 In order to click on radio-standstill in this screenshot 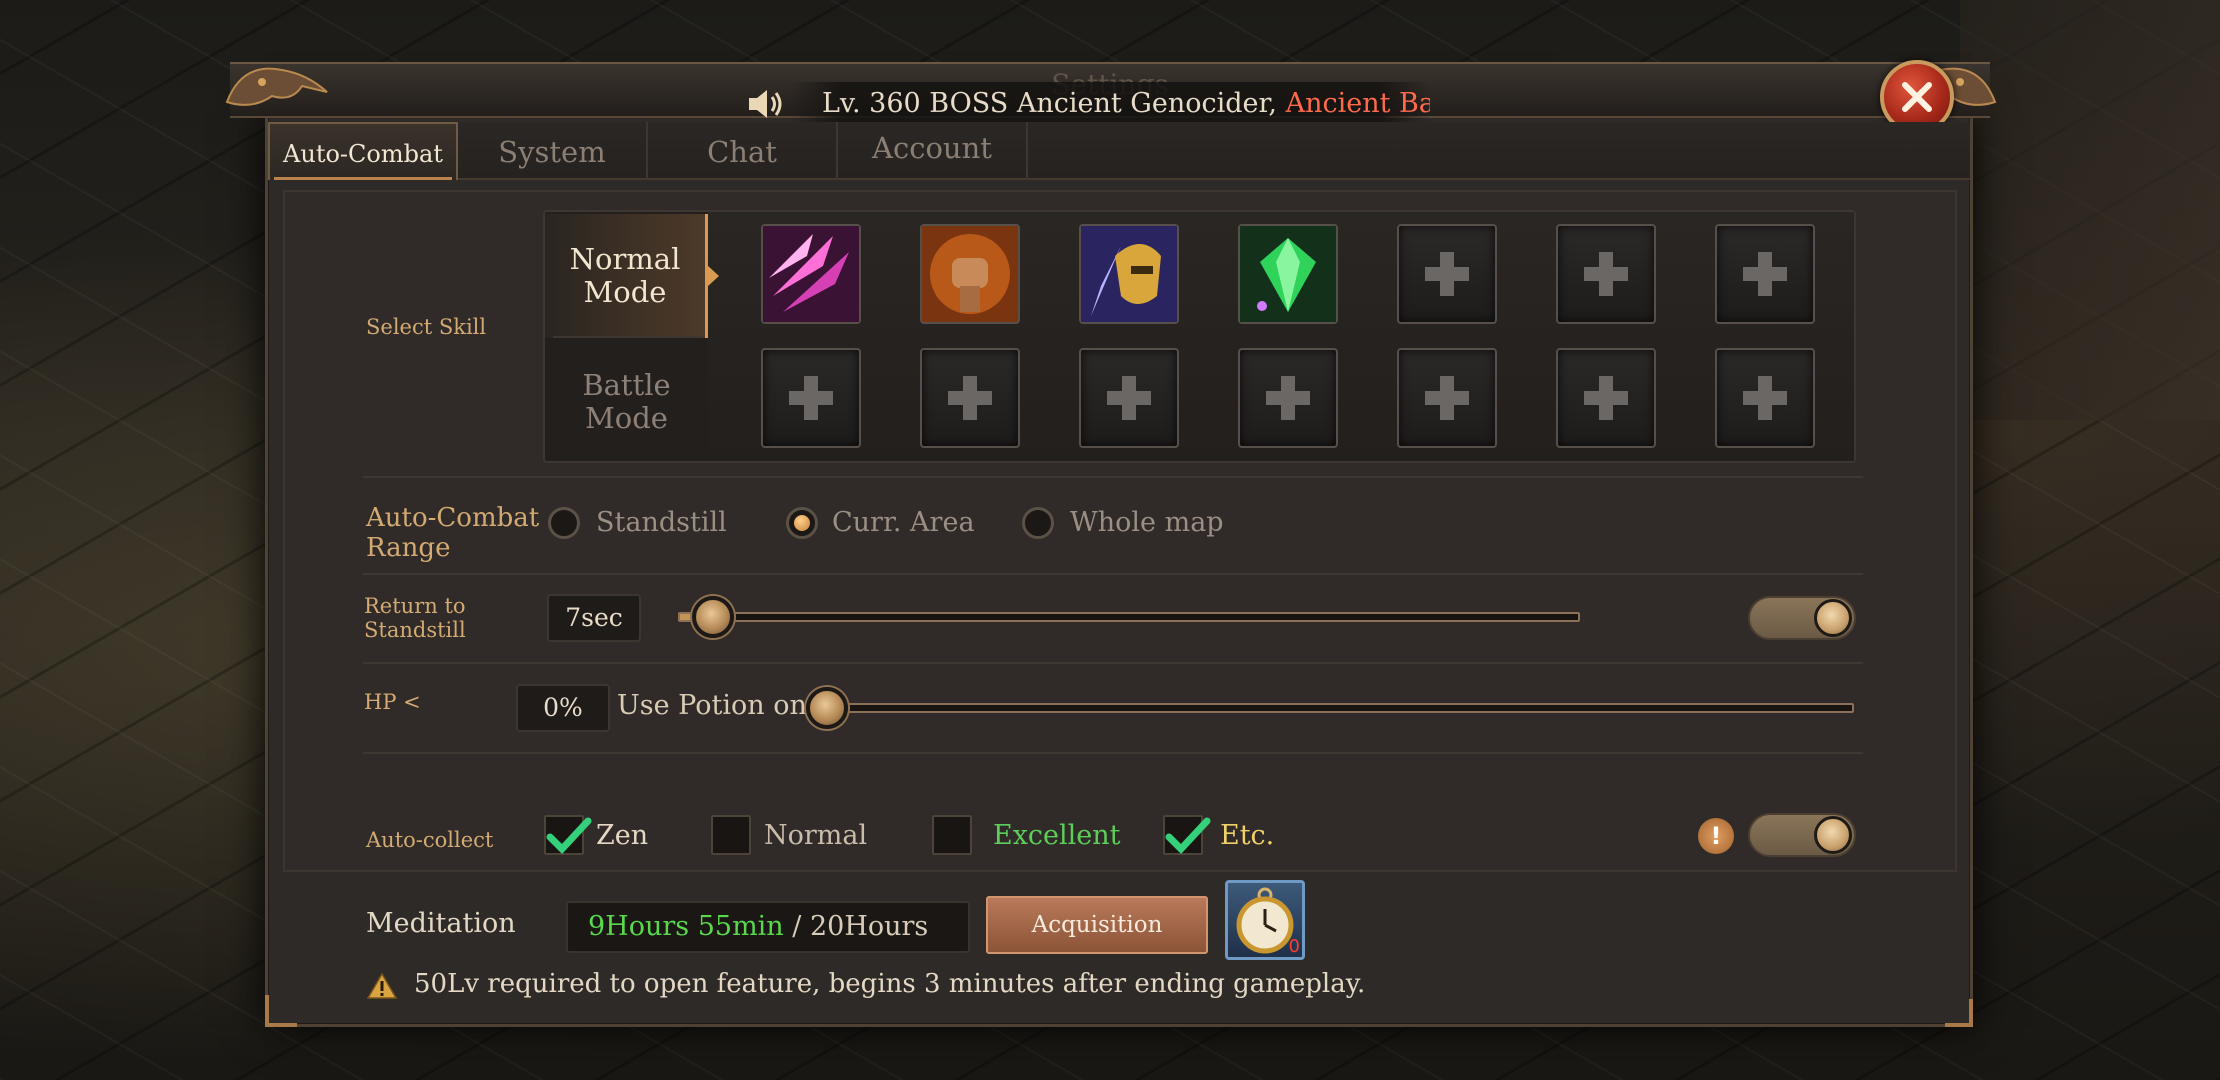, I will do `click(564, 523)`.